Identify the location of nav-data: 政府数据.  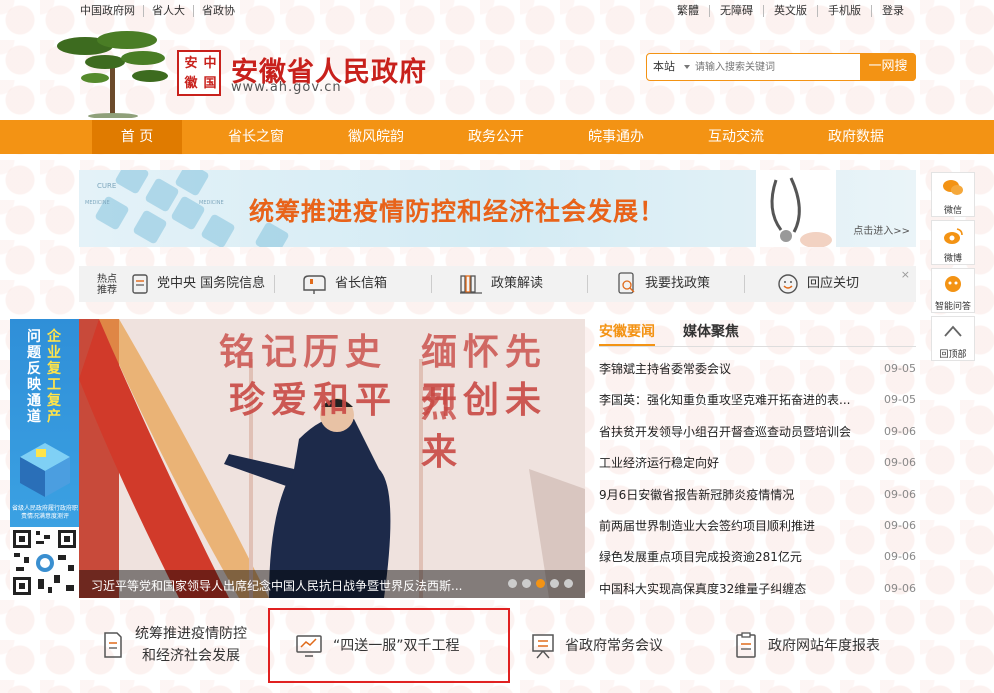
(856, 137).